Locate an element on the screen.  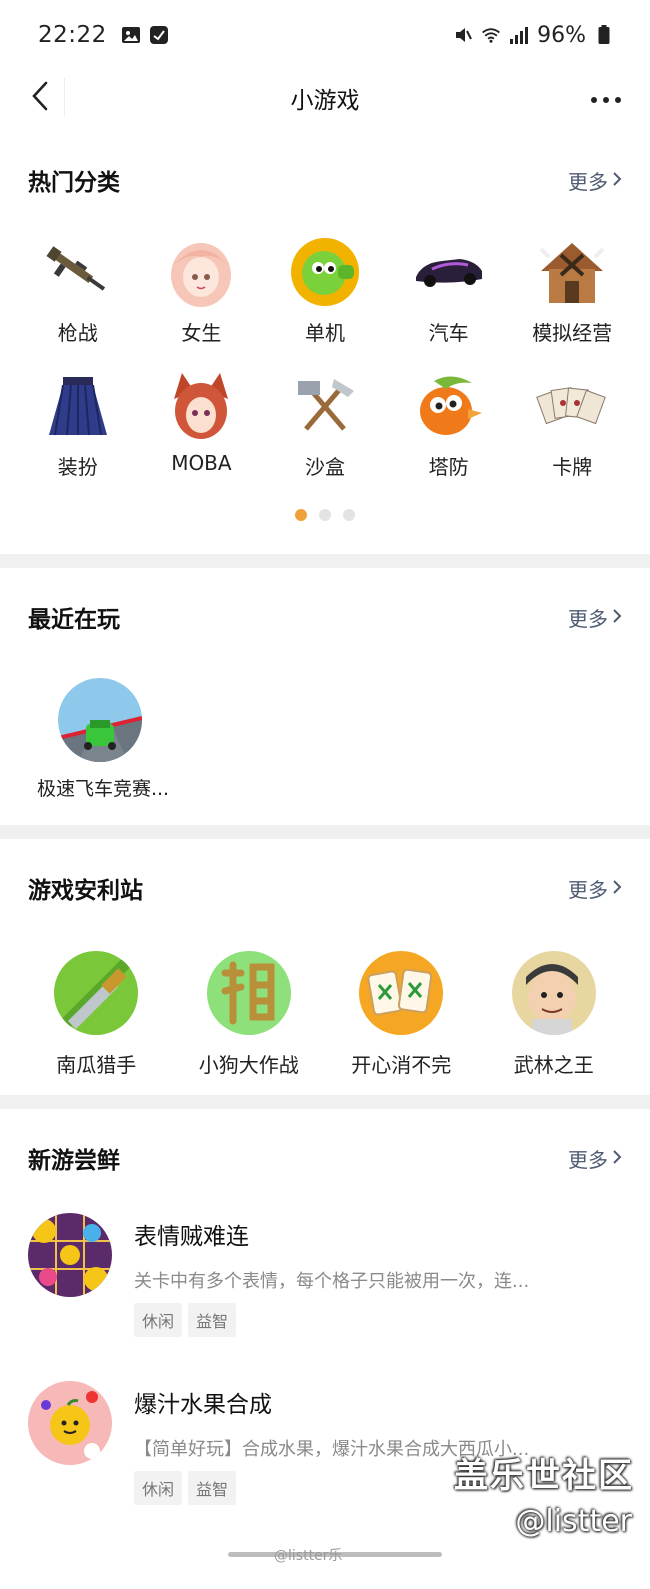
promo-item-wulin-zhiwang: 武林之王 is located at coordinates (554, 1014).